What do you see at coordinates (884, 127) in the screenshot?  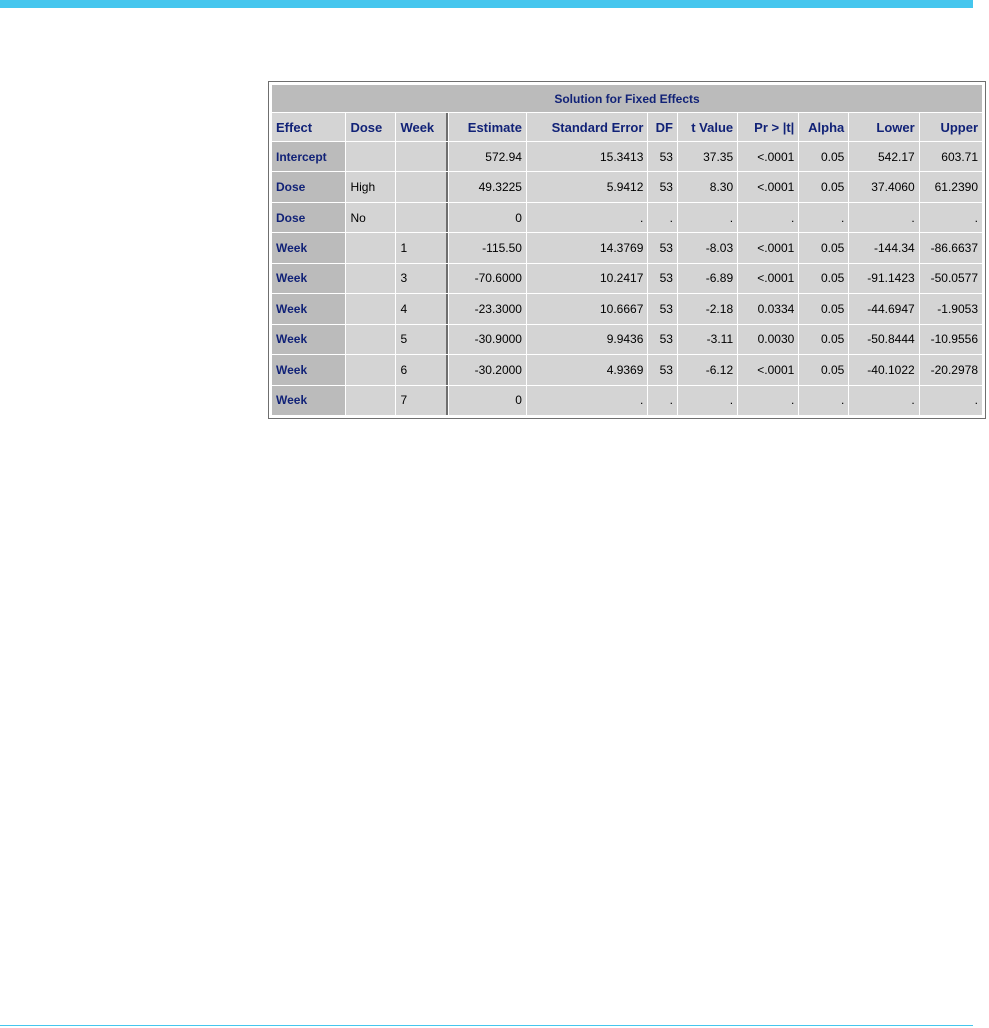 I see `column-header-lower: Lower` at bounding box center [884, 127].